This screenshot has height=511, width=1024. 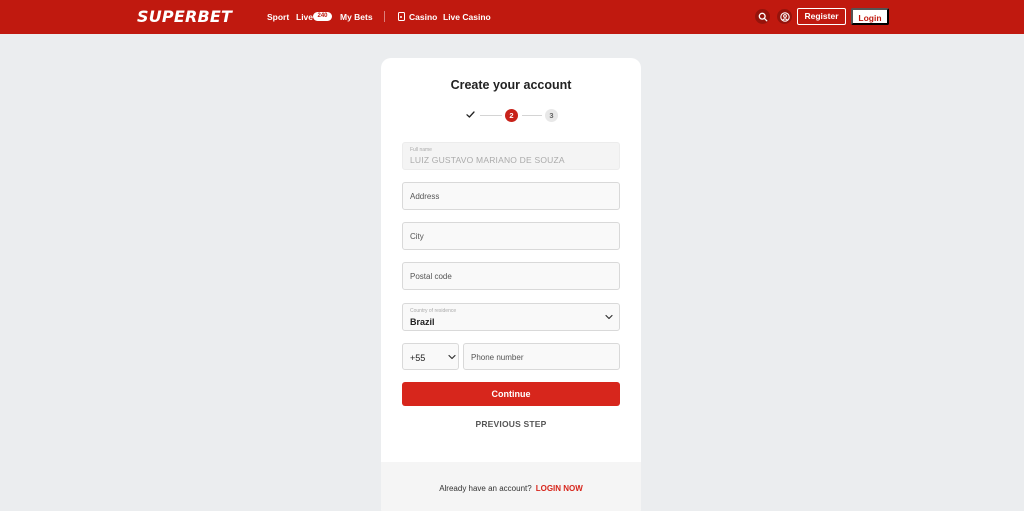 I want to click on search-button, so click(x=762, y=16).